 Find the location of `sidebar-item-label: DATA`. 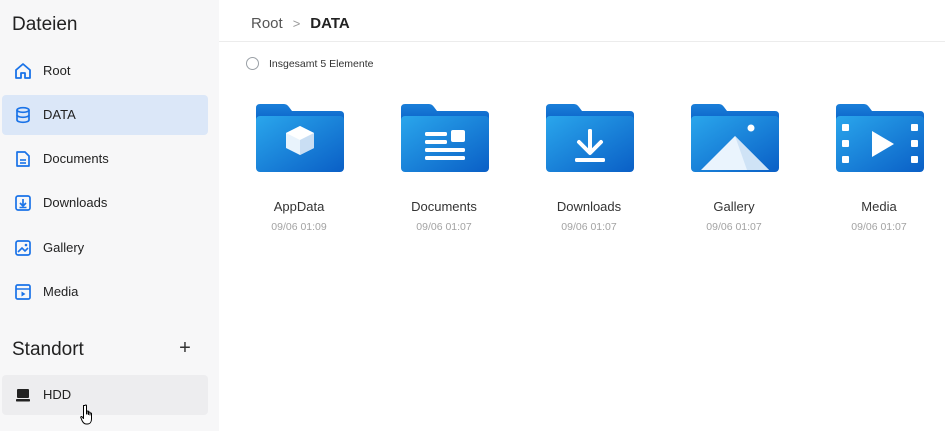

sidebar-item-label: DATA is located at coordinates (59, 114).